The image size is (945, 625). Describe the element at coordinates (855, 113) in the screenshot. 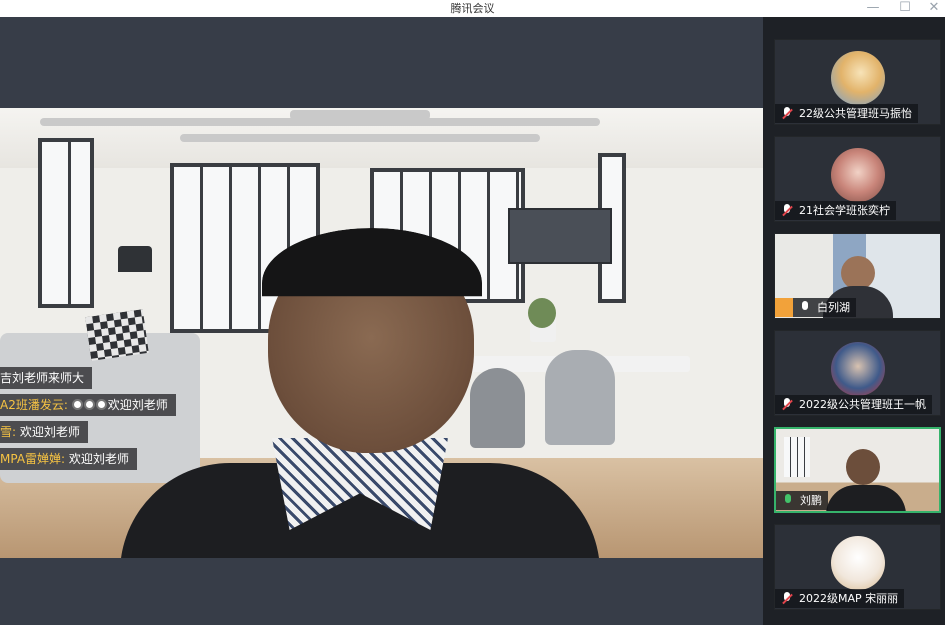

I see `participant-name: 22级公共管理班马振怡` at that location.